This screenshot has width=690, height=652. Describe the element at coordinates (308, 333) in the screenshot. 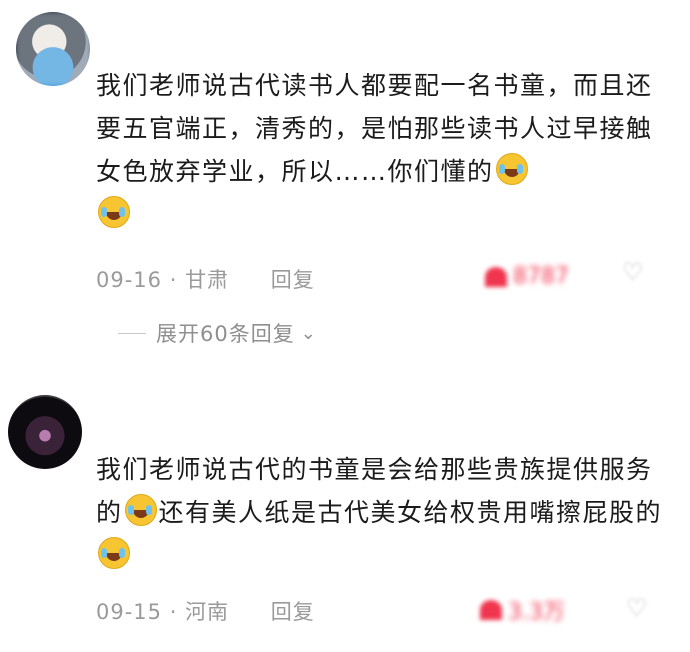

I see `chevron-down-icon: ⌄` at that location.